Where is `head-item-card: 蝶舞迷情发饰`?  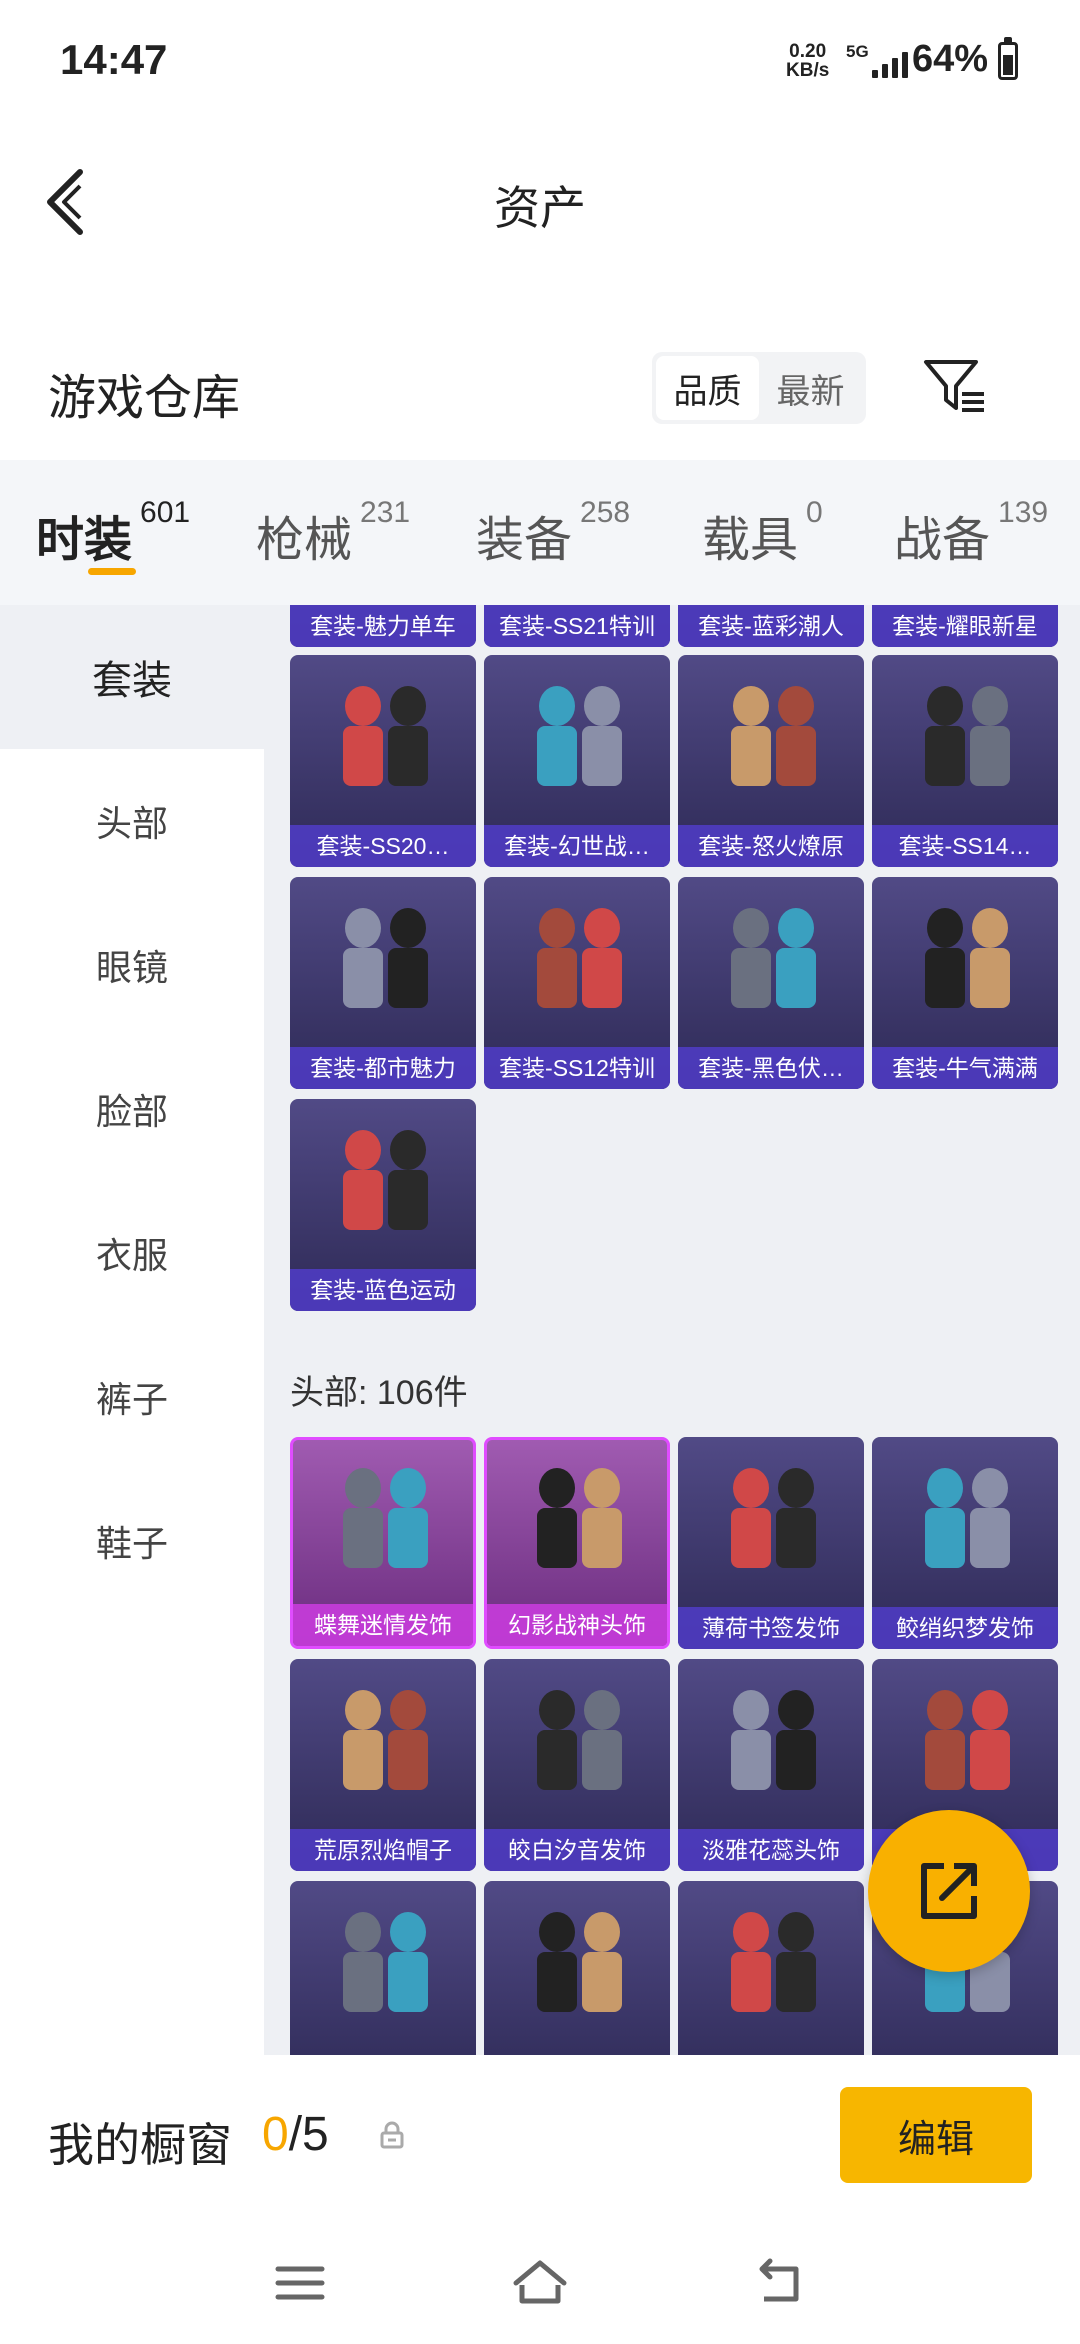 head-item-card: 蝶舞迷情发饰 is located at coordinates (383, 1543).